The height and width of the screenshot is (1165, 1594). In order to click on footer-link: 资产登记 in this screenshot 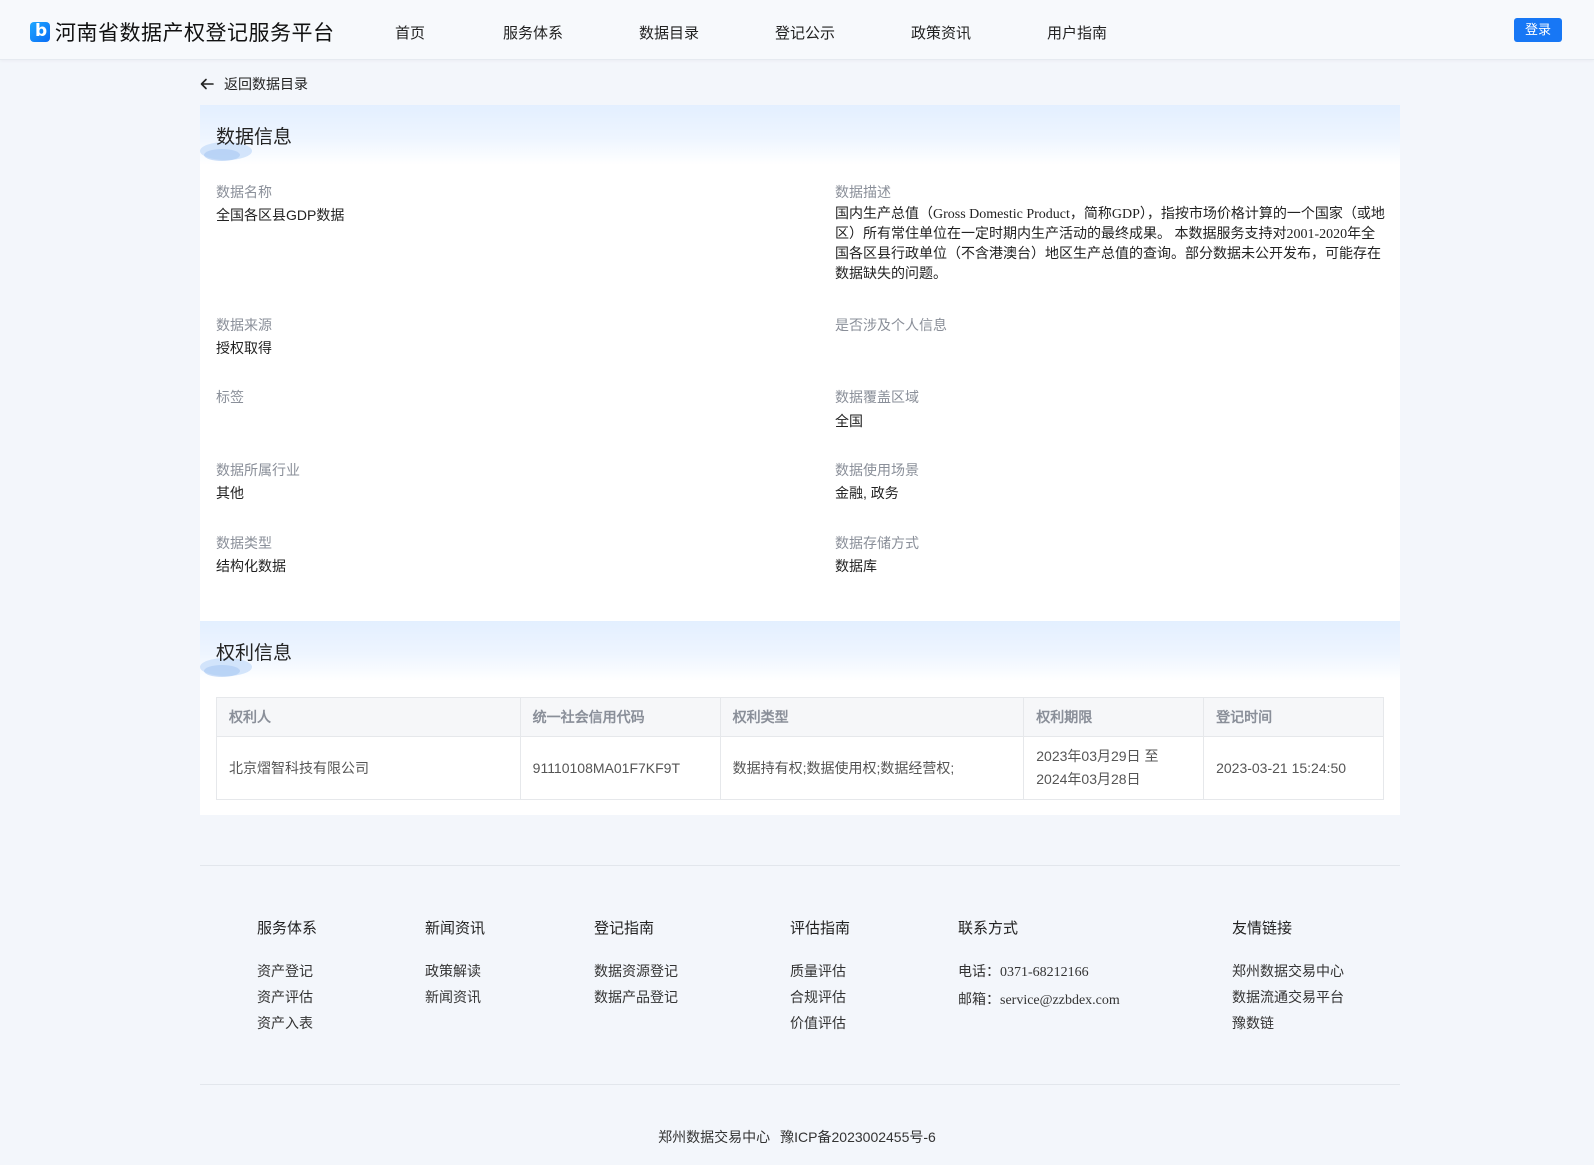, I will do `click(287, 971)`.